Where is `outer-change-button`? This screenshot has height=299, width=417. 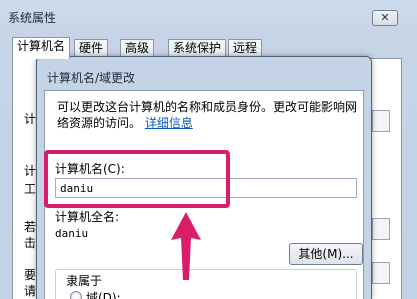
outer-change-button is located at coordinates (381, 121).